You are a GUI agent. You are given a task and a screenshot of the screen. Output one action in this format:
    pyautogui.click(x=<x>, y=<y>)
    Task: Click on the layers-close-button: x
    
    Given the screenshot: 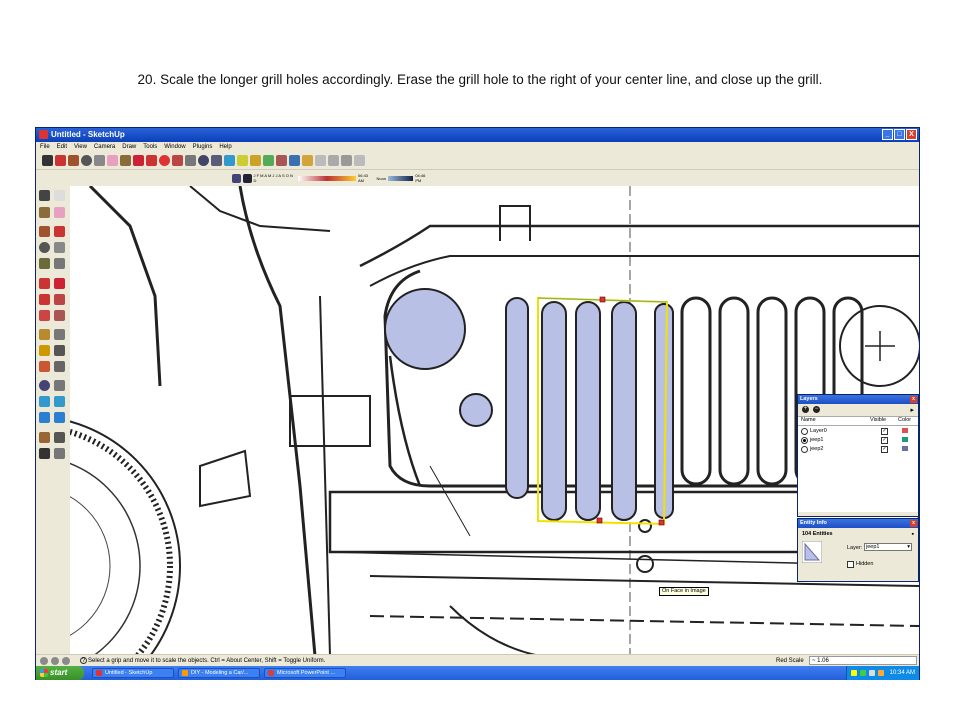 What is the action you would take?
    pyautogui.click(x=913, y=399)
    